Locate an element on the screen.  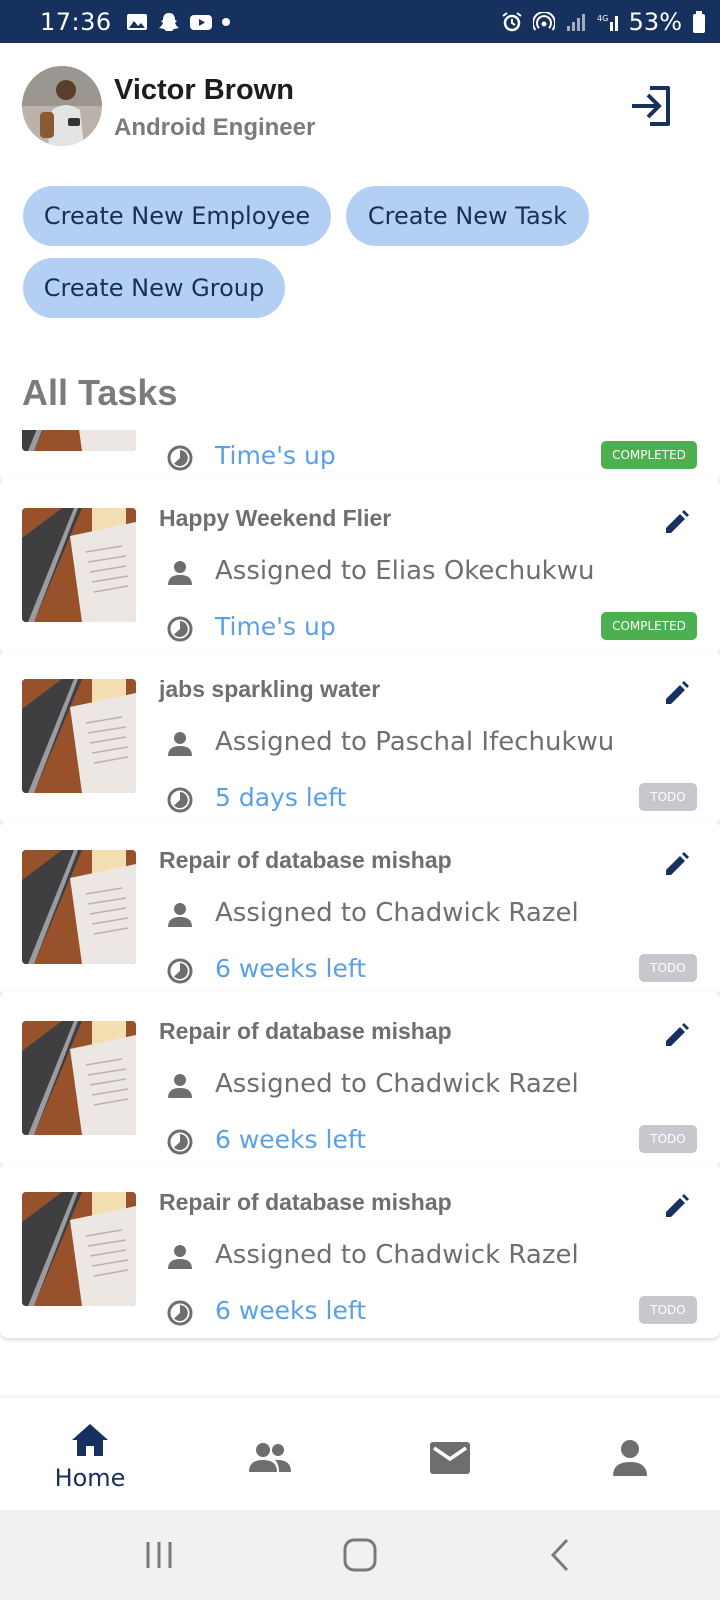
nav-profile is located at coordinates (630, 1454).